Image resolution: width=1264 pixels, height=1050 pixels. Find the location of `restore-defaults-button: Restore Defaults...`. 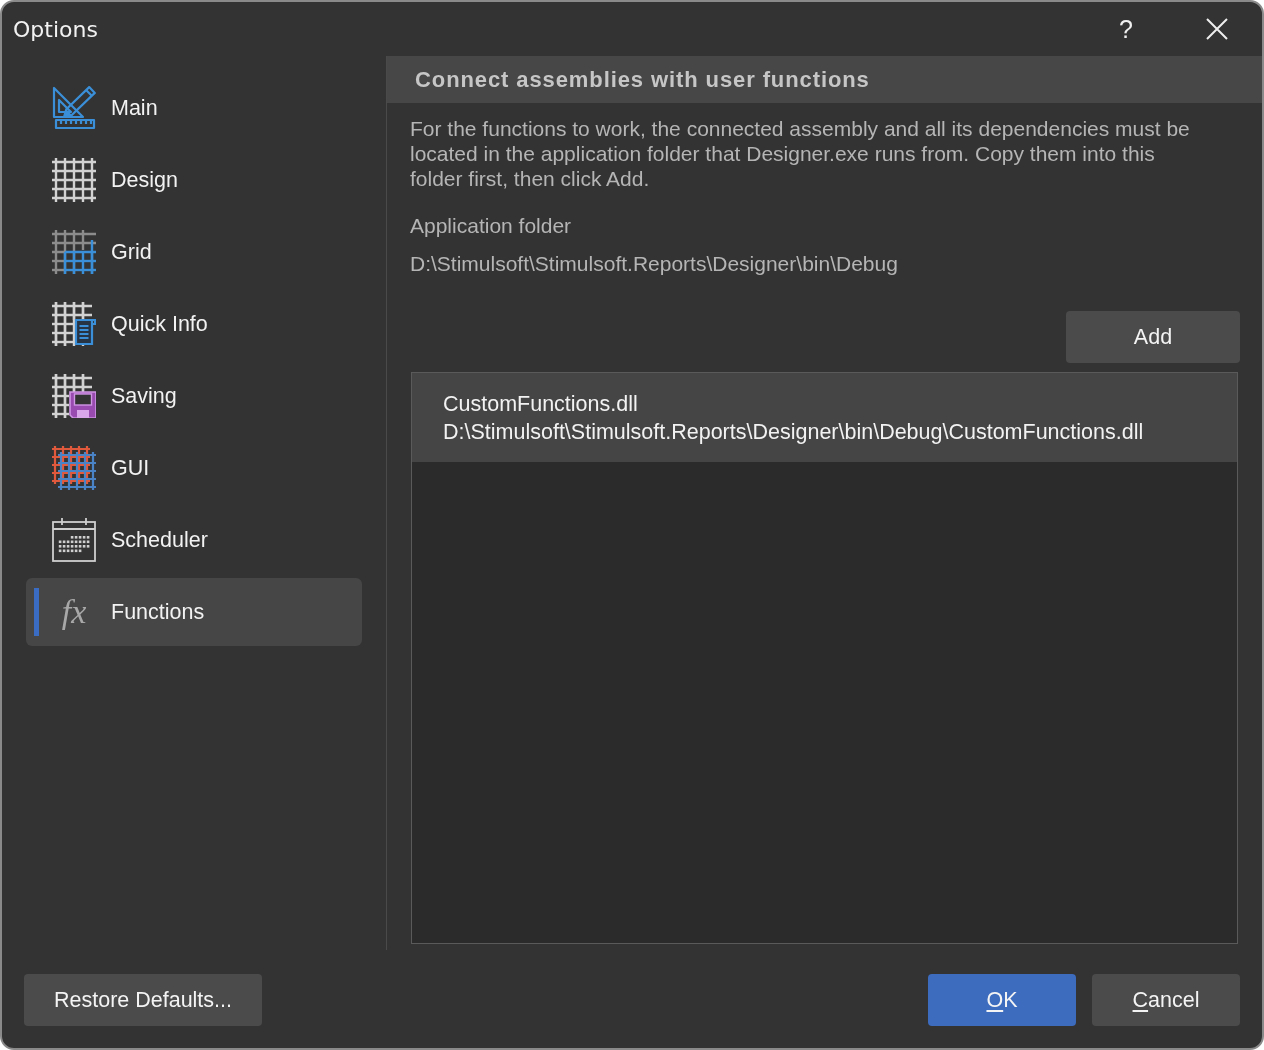

restore-defaults-button: Restore Defaults... is located at coordinates (143, 1000).